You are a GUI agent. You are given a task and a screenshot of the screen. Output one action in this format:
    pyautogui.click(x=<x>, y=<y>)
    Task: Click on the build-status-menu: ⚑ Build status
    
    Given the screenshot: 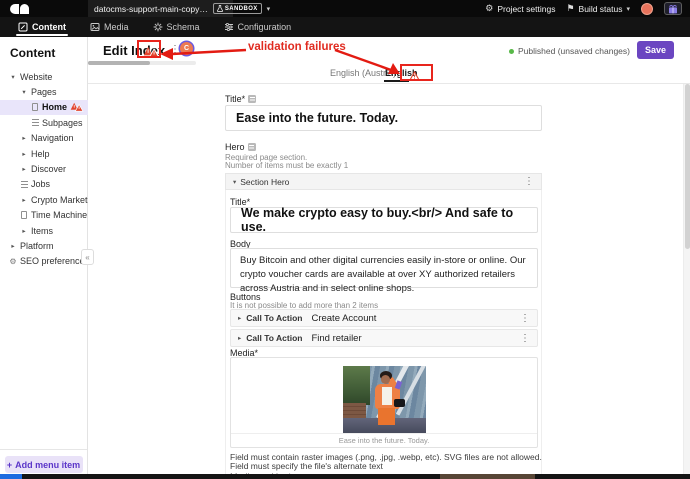 What is the action you would take?
    pyautogui.click(x=598, y=9)
    